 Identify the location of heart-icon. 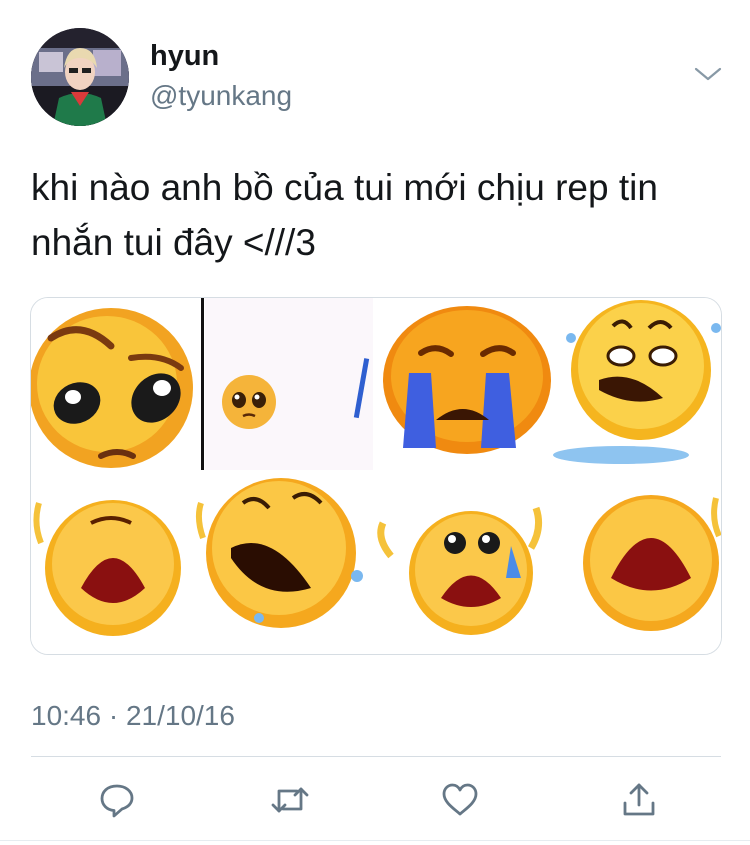
(460, 799).